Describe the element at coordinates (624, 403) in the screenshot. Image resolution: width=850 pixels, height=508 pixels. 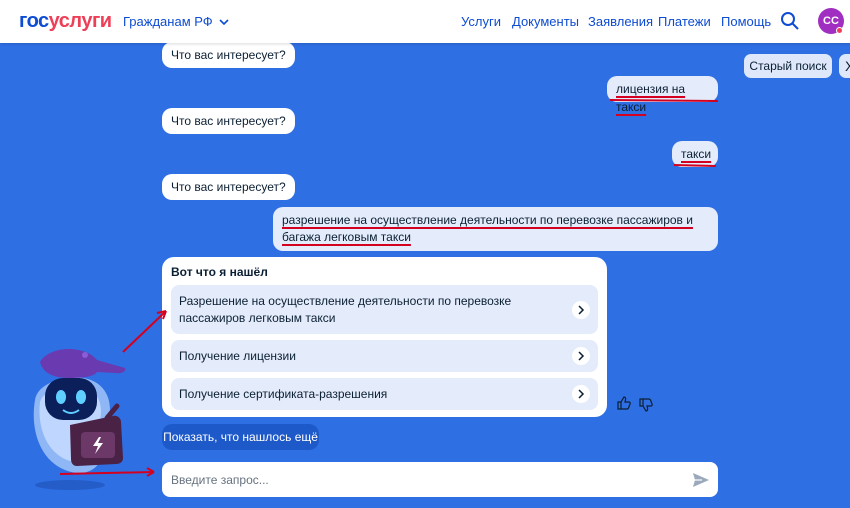
I see `thumbs-up-icon` at that location.